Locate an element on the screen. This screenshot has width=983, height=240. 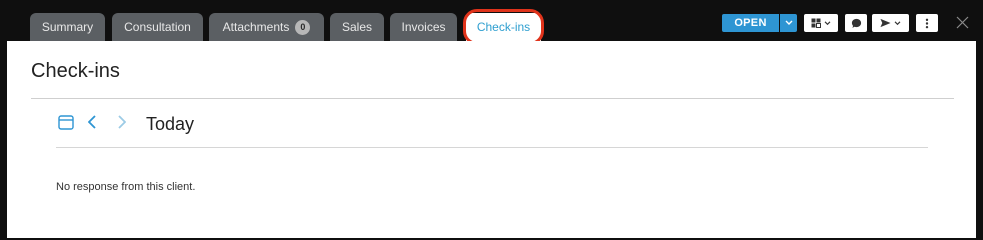
tab-consultation: Consultation is located at coordinates (157, 27).